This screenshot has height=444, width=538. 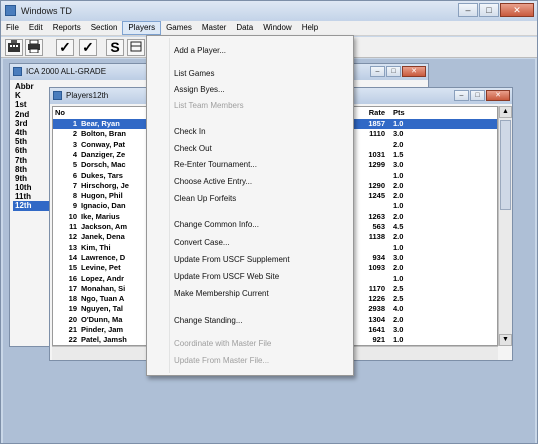 I want to click on player-rating: 1138, so click(x=376, y=237).